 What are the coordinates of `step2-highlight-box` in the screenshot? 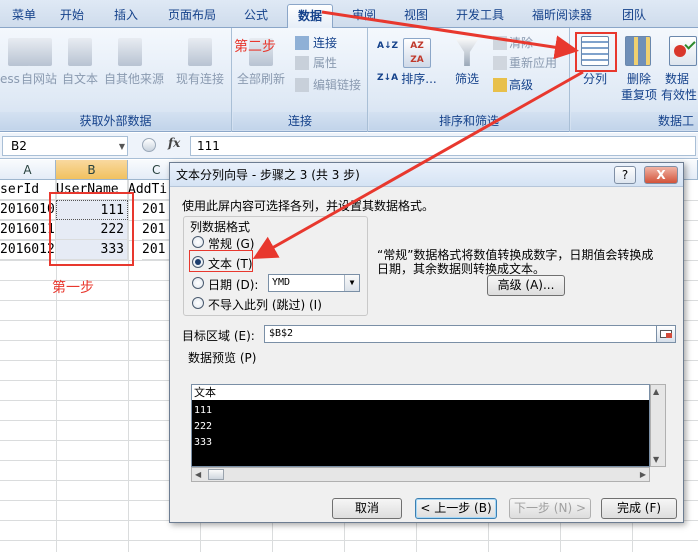 It's located at (596, 52).